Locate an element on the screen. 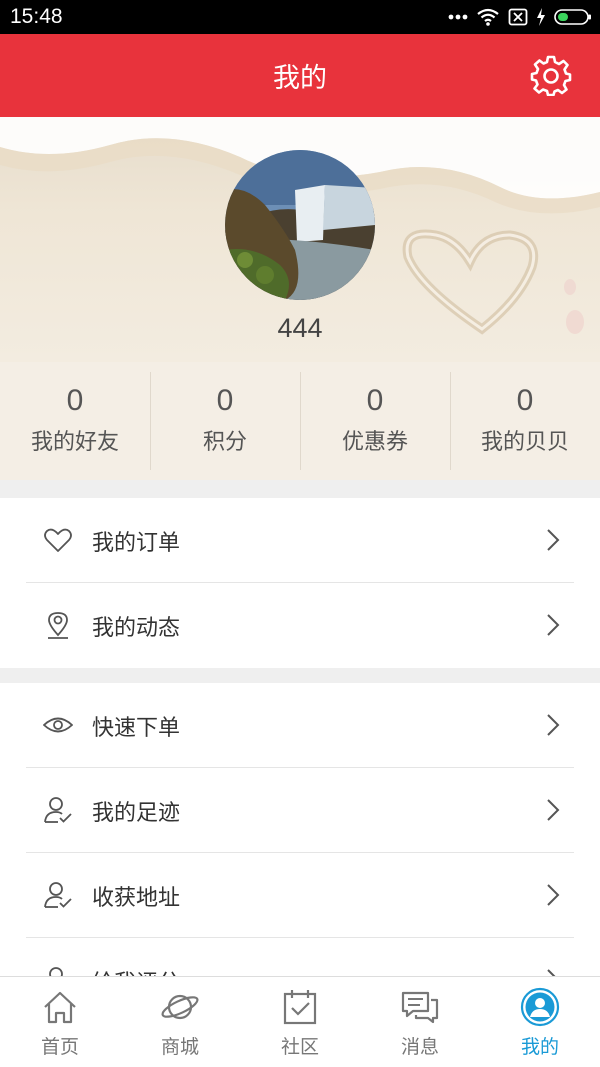 Image resolution: width=600 pixels, height=1067 pixels. stat-beibei: 0 我的贝贝 is located at coordinates (525, 421).